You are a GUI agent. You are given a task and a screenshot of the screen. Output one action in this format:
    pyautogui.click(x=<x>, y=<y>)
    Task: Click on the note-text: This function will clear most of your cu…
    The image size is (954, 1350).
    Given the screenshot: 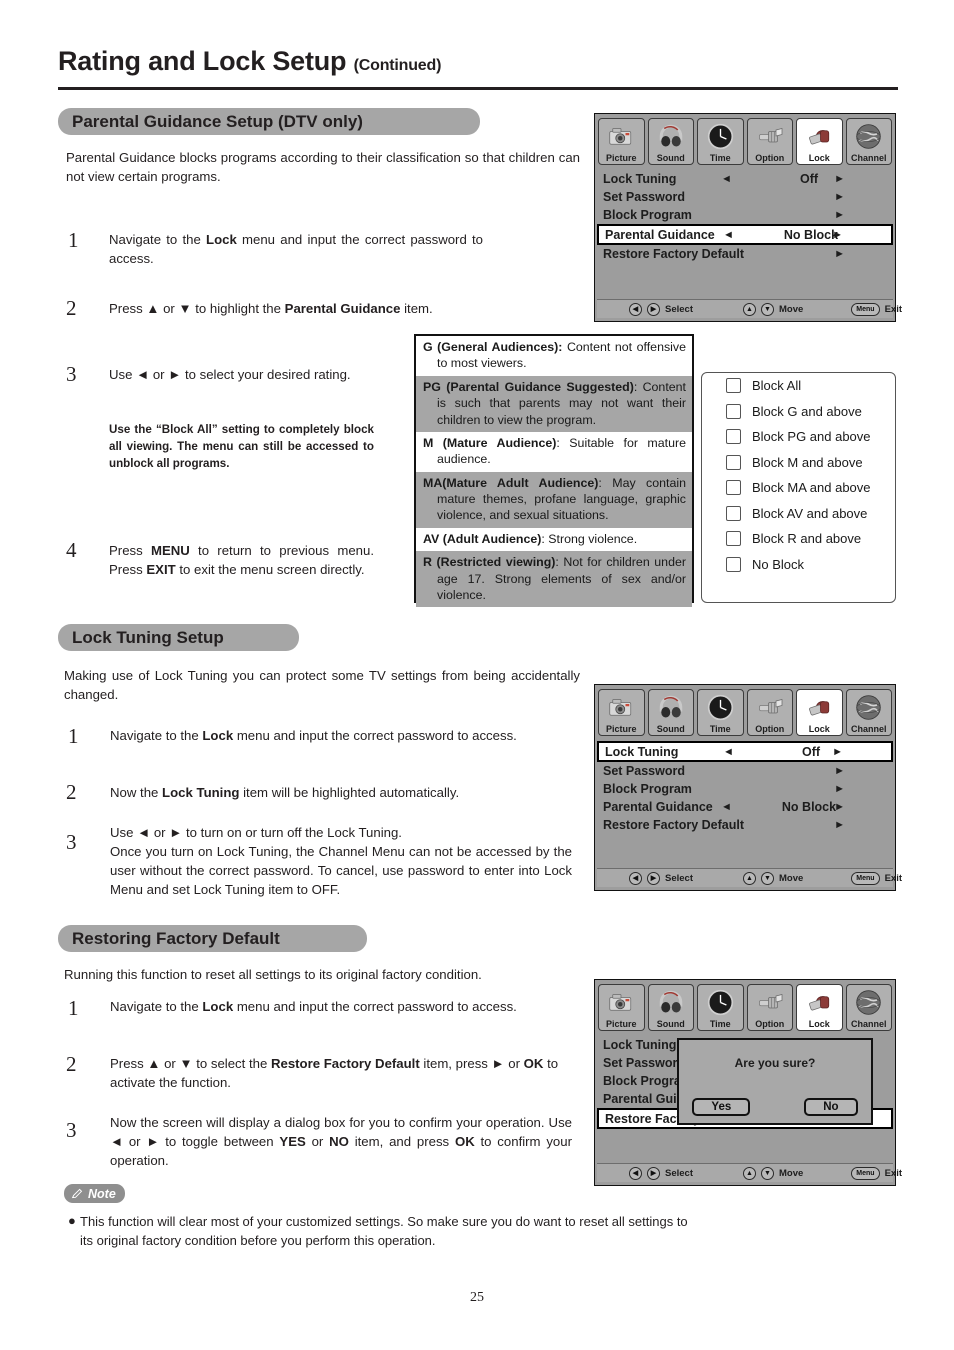 What is the action you would take?
    pyautogui.click(x=384, y=1231)
    